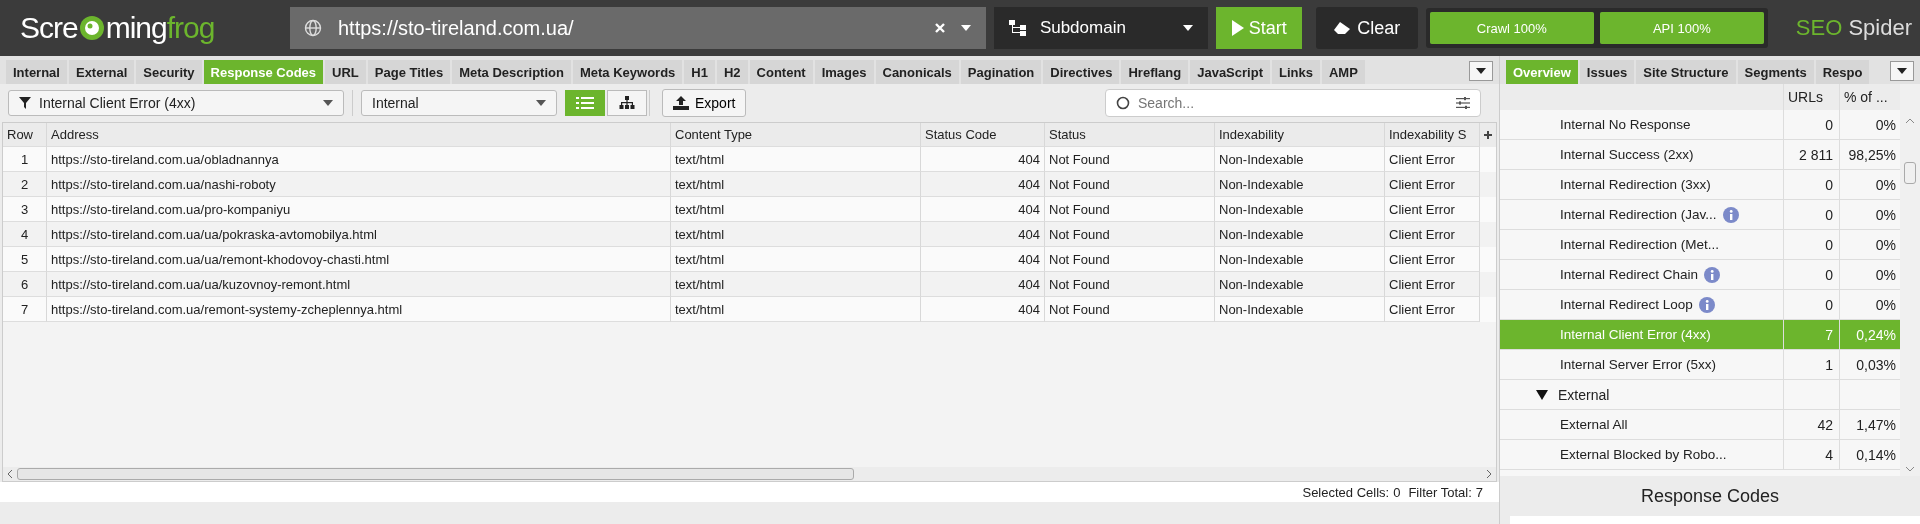 The image size is (1920, 524). Describe the element at coordinates (627, 28) in the screenshot. I see `url-field: https://sto-tireland.com.ua/` at that location.